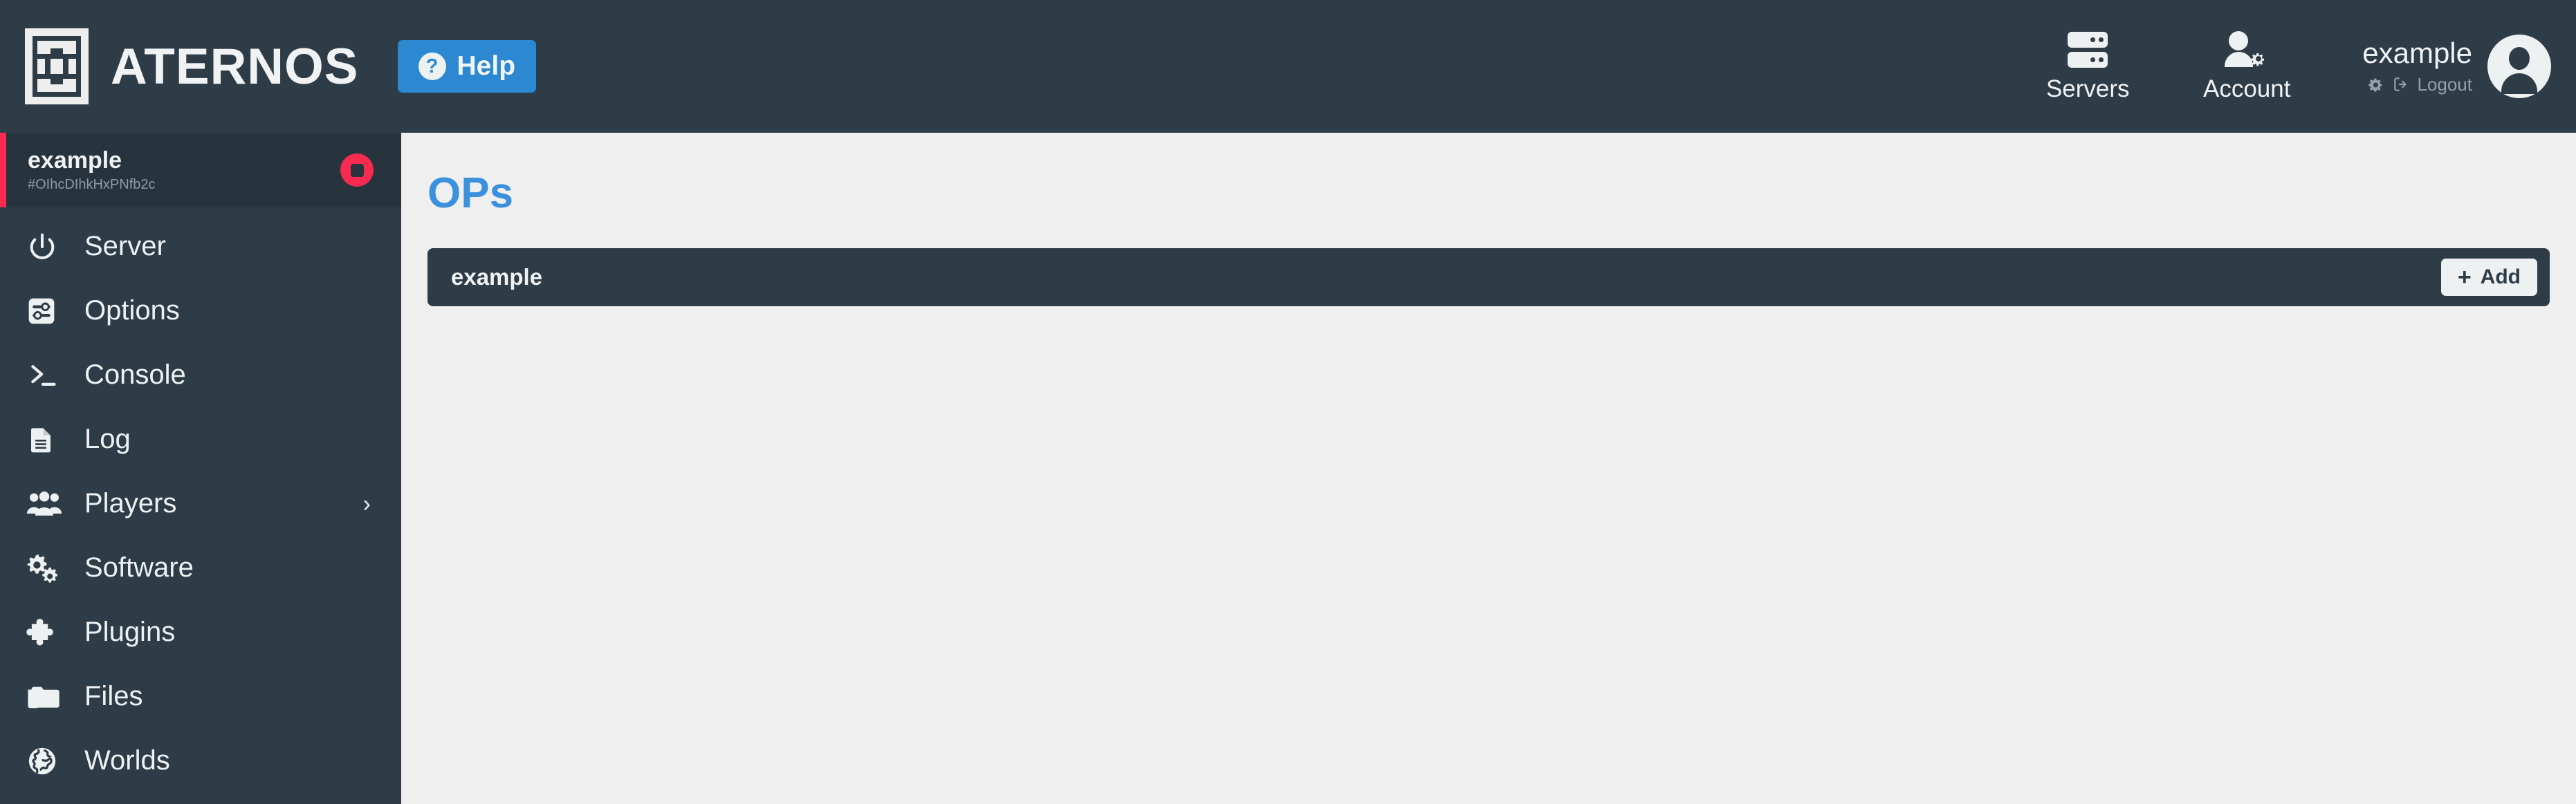  What do you see at coordinates (200, 503) in the screenshot?
I see `sidebar-item-players: Players ›` at bounding box center [200, 503].